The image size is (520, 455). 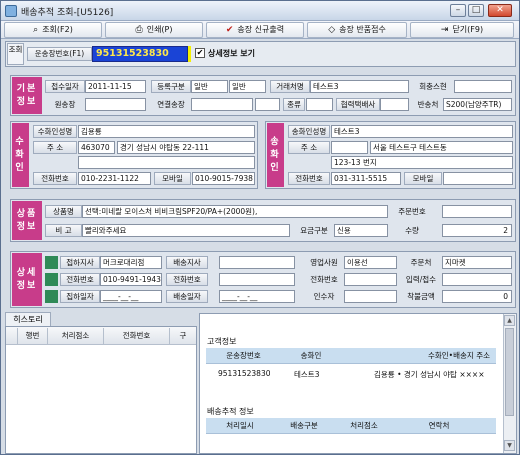 I want to click on receiver-phone-label: 전화번호, so click(x=55, y=178).